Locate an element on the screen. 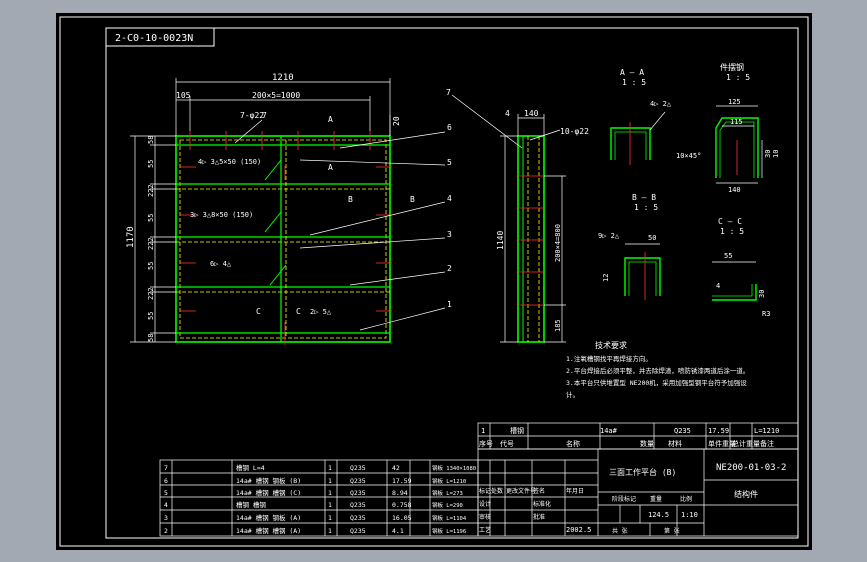  detail-title: 件摆钢 is located at coordinates (732, 67).